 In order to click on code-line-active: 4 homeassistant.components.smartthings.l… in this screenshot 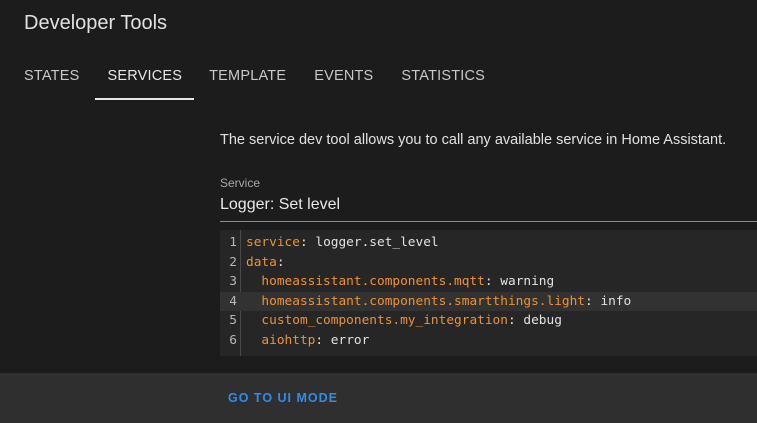, I will do `click(488, 301)`.